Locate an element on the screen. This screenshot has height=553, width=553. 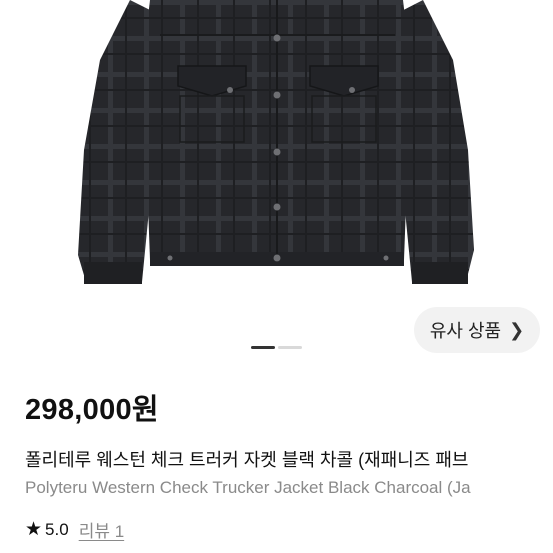
product-rating: ★ 5.0 리뷰 1 is located at coordinates (74, 529).